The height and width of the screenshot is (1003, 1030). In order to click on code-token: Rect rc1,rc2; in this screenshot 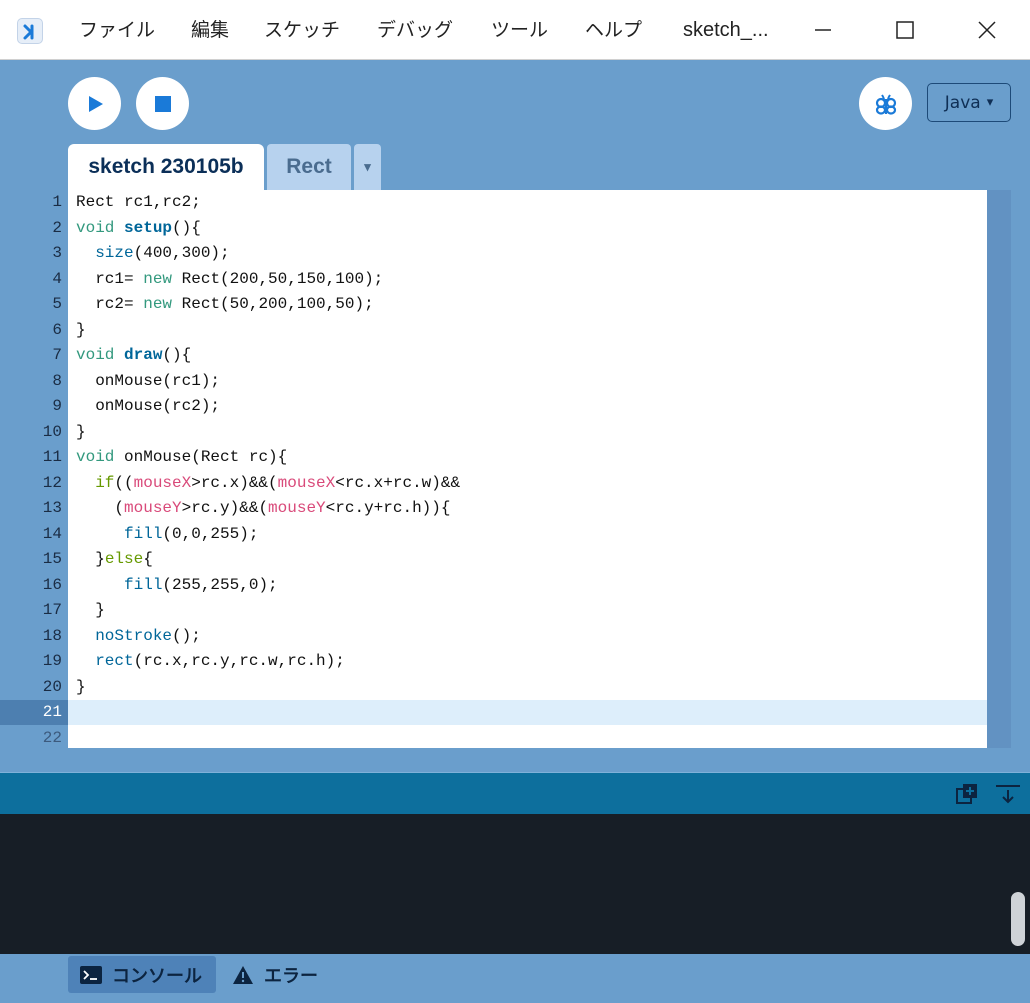, I will do `click(138, 202)`.